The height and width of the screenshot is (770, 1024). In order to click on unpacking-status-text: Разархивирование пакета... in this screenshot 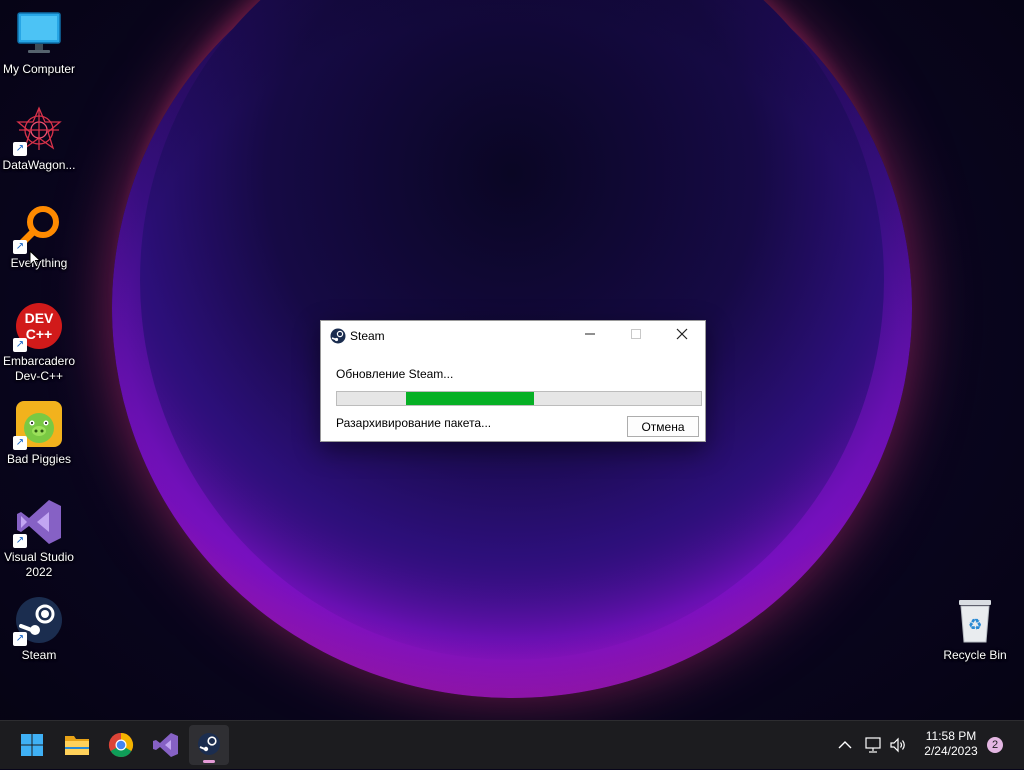, I will do `click(414, 423)`.